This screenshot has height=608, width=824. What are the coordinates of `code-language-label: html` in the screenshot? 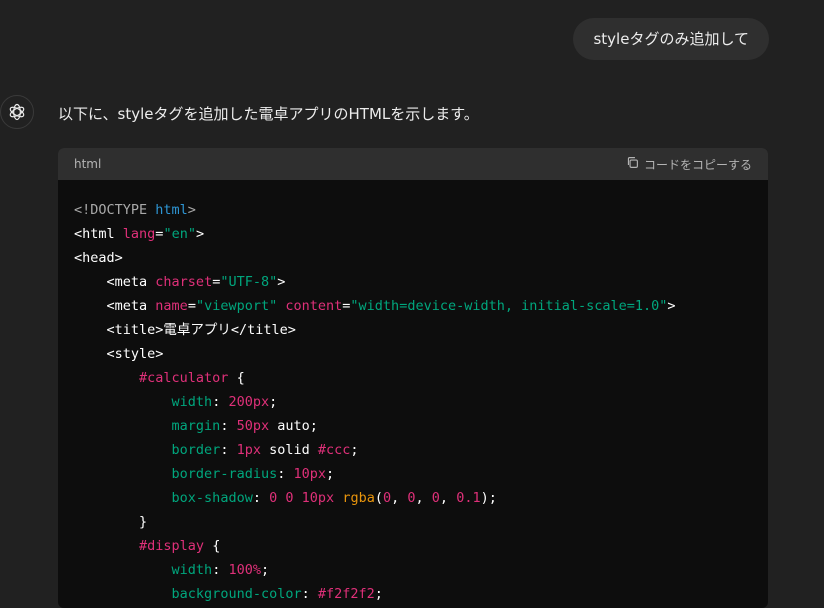 It's located at (88, 164).